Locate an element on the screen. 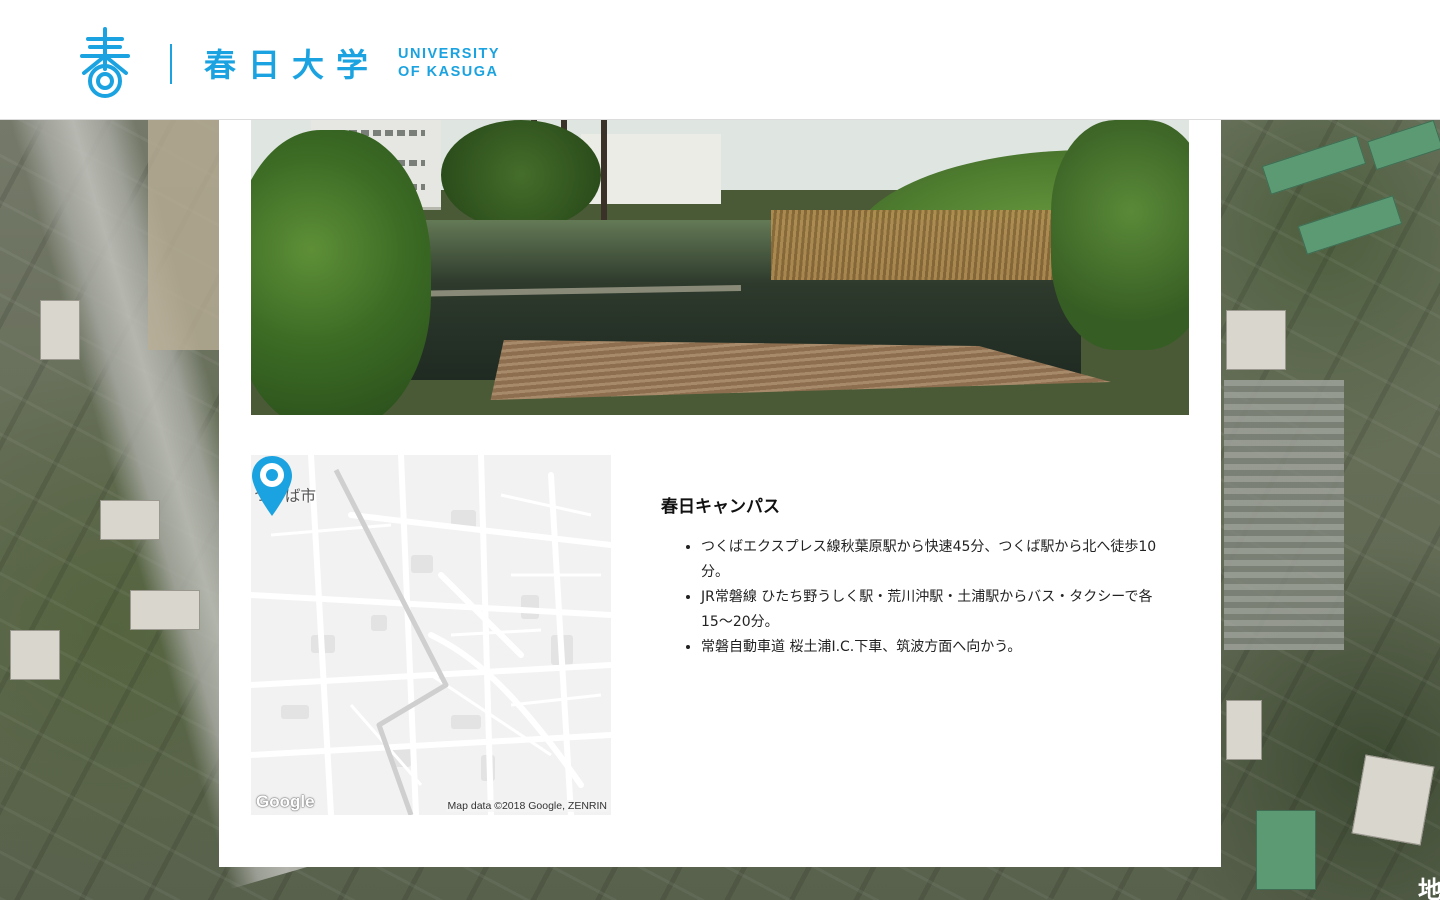 The height and width of the screenshot is (900, 1440). access-item-car: 常磐自動車道 桜土浦I.C.下車、筑波方面へ向かう。 is located at coordinates (941, 647).